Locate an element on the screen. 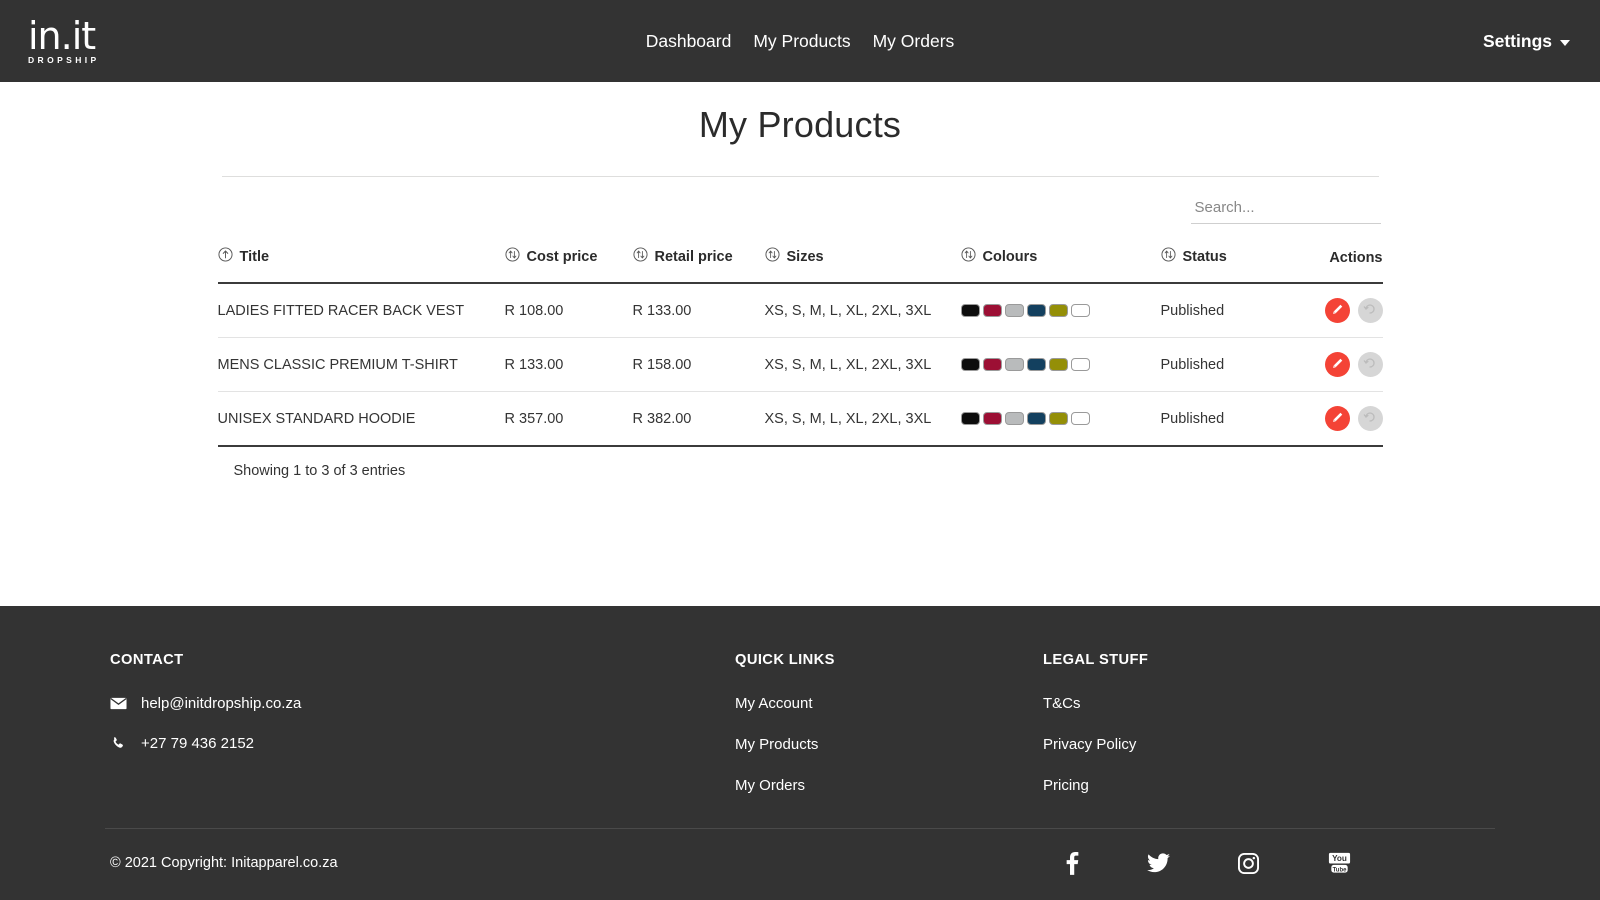 Image resolution: width=1600 pixels, height=900 pixels. search-row is located at coordinates (800, 209).